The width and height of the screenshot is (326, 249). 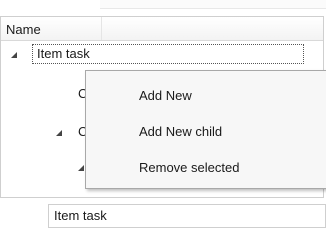 I want to click on menu-item-label: Remove selected, so click(x=189, y=167).